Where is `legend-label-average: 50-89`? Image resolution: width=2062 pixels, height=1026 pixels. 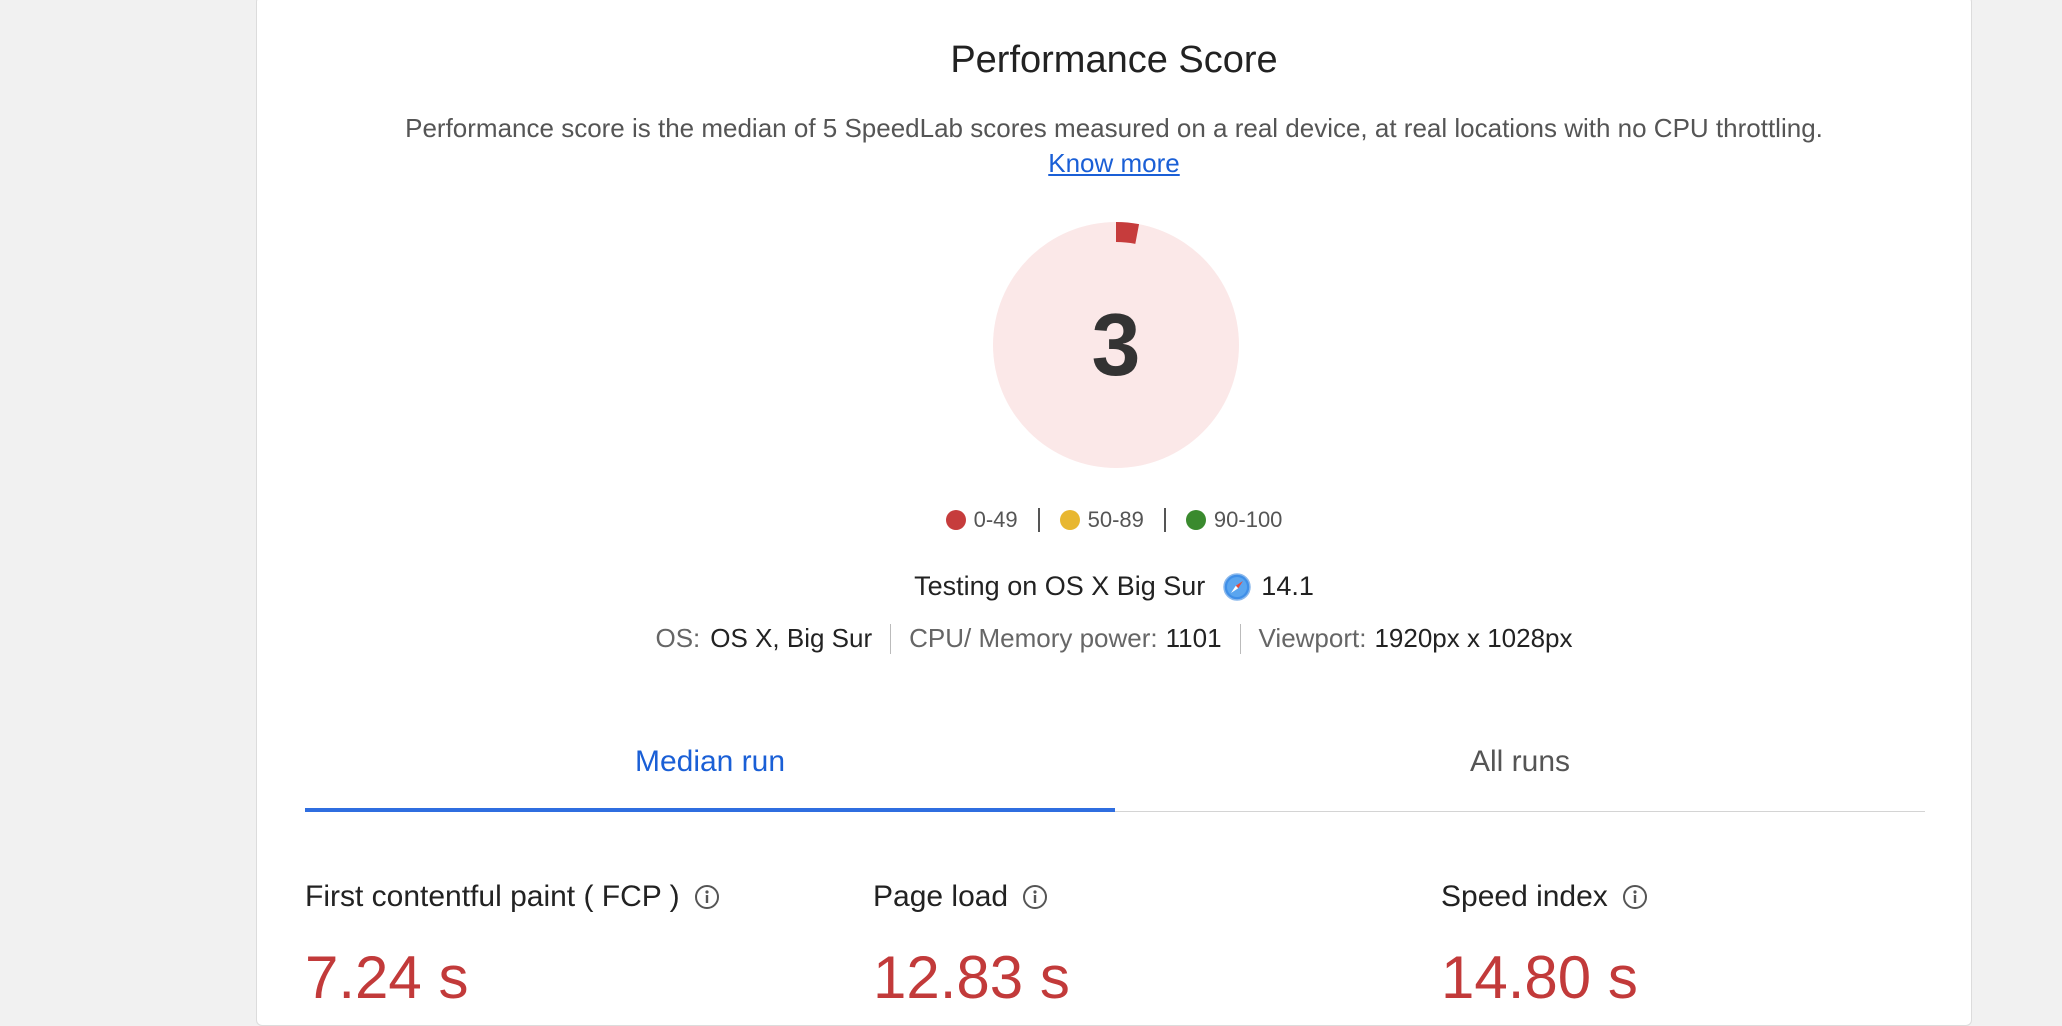
legend-label-average: 50-89 is located at coordinates (1115, 519).